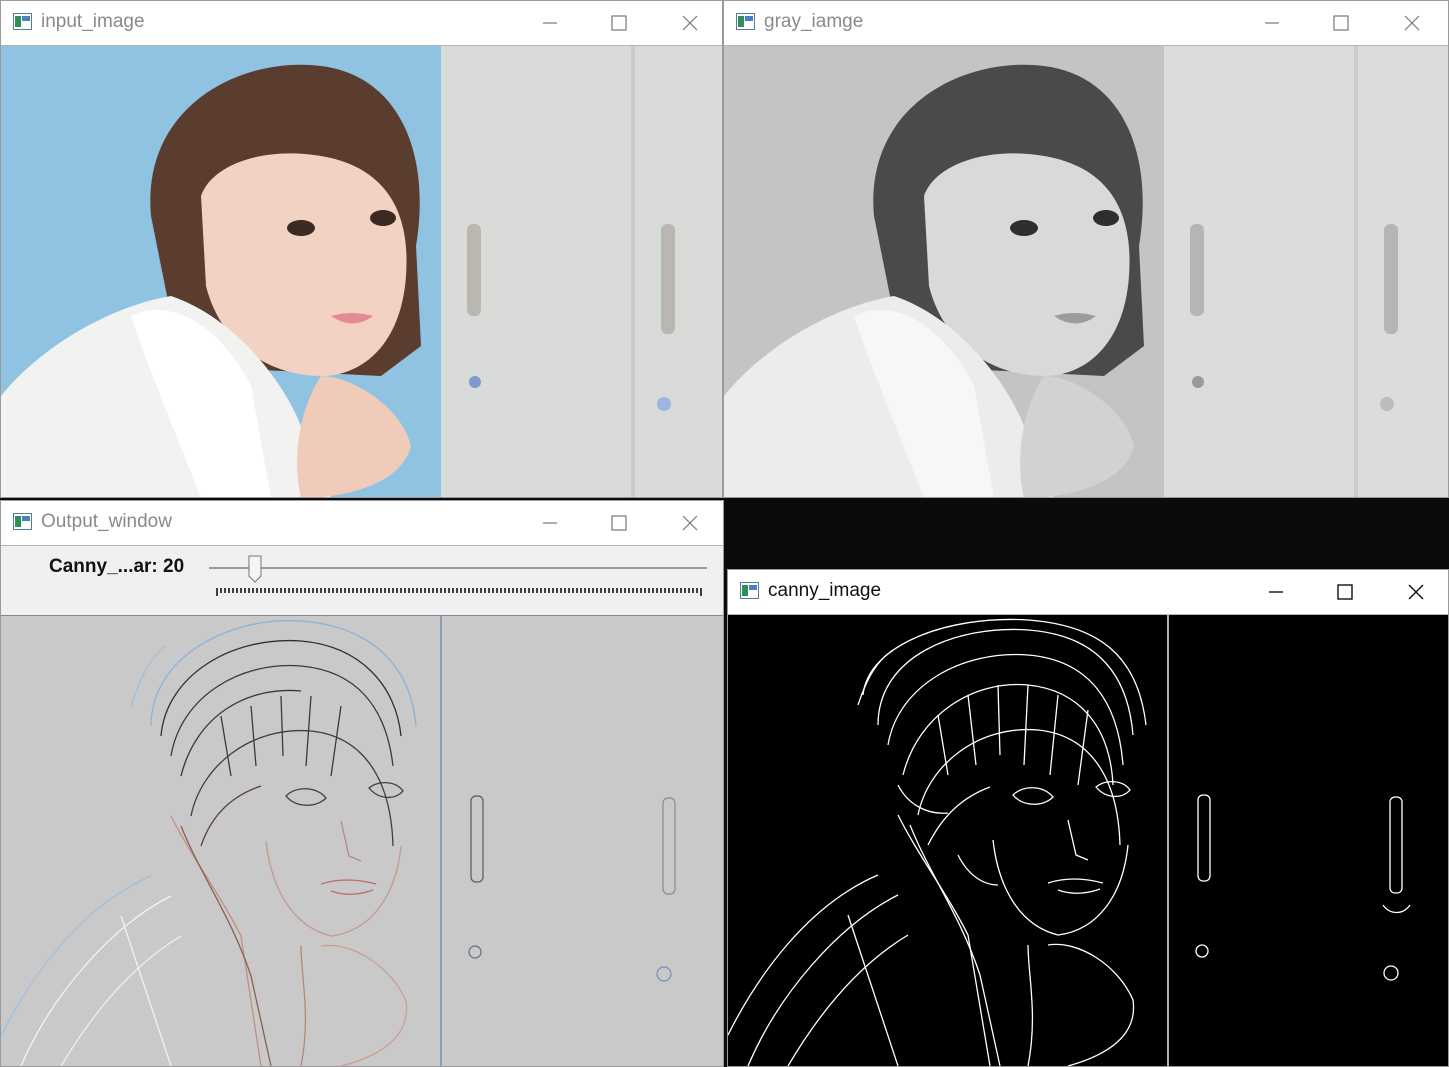 The height and width of the screenshot is (1067, 1449). Describe the element at coordinates (106, 521) in the screenshot. I see `output-title: Output_window` at that location.